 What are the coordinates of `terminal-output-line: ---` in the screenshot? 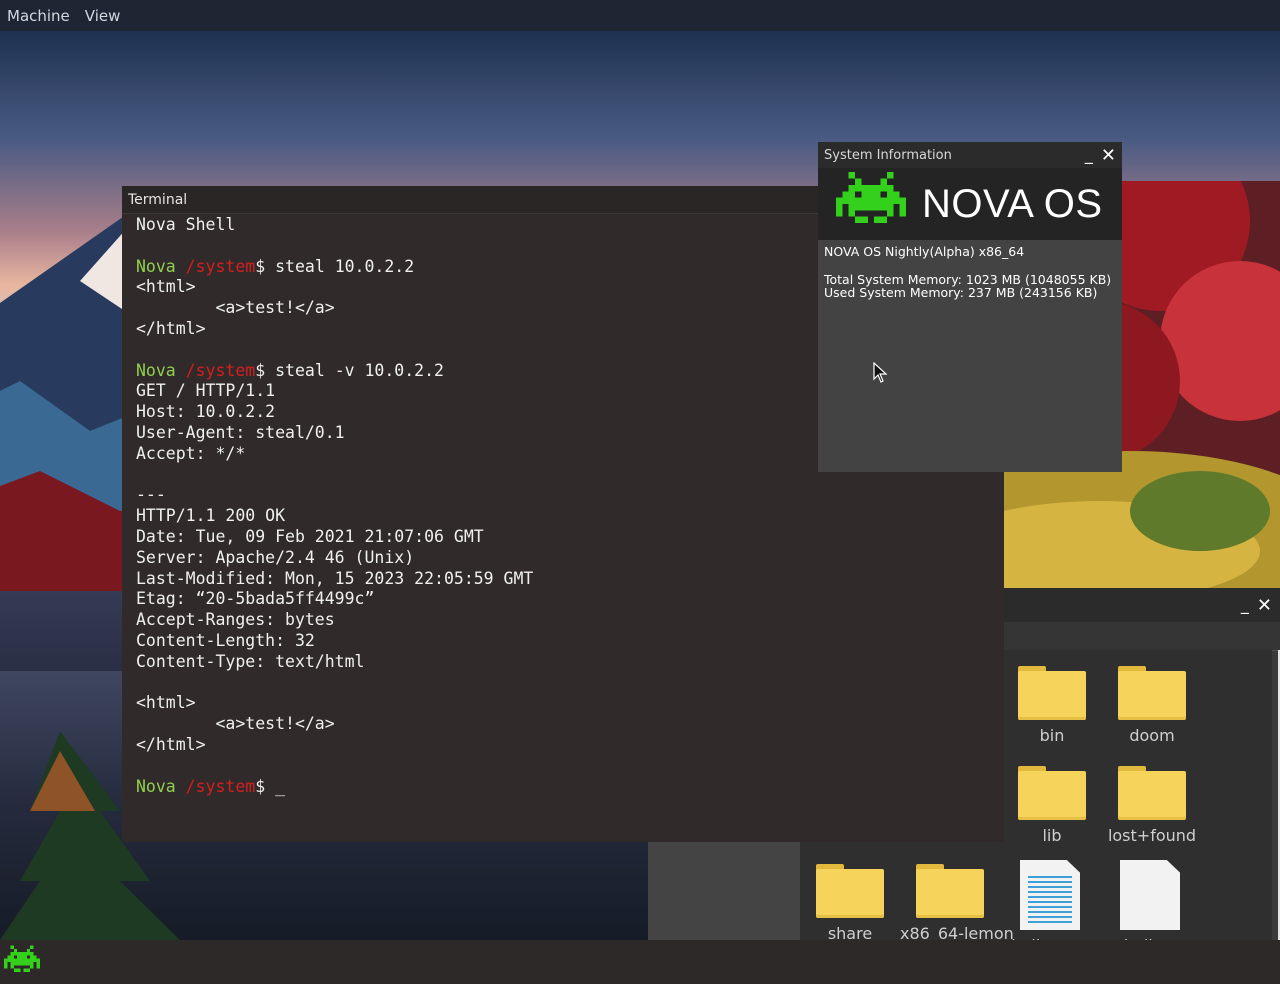 It's located at (151, 495).